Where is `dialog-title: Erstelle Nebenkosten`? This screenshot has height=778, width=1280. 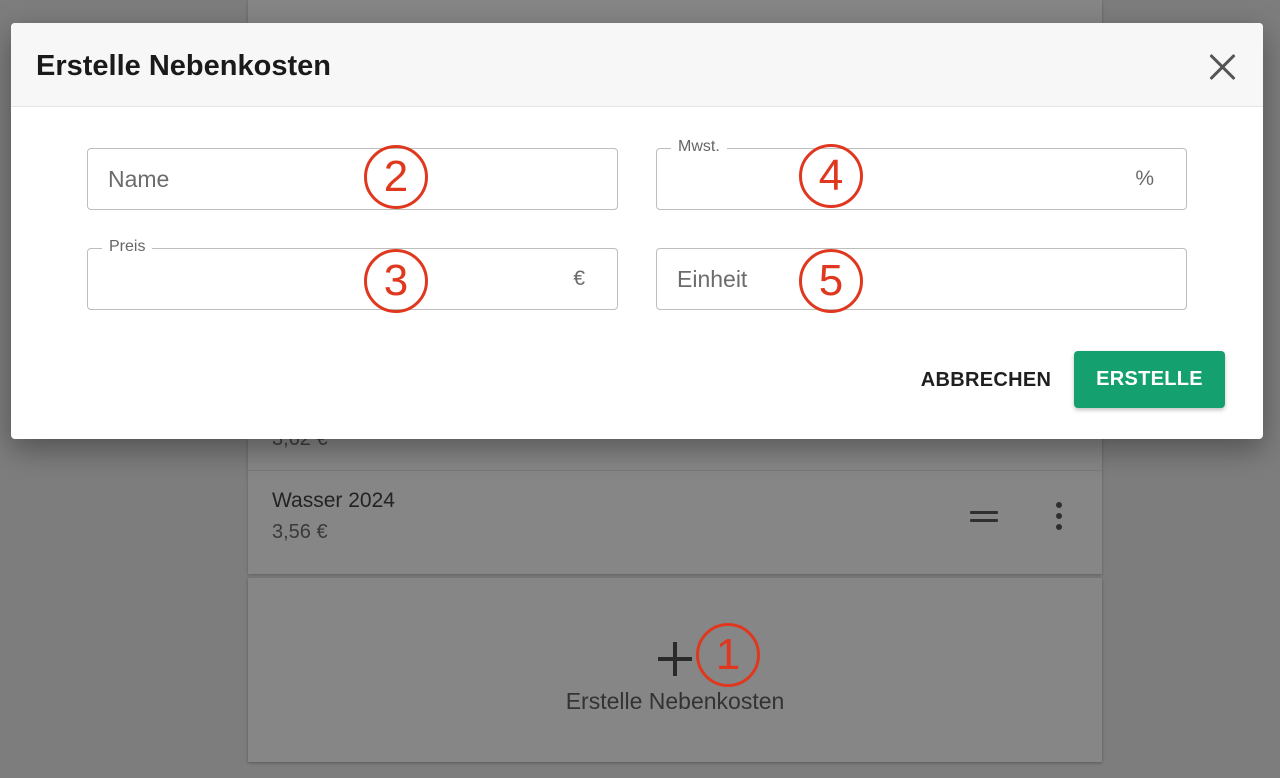
dialog-title: Erstelle Nebenkosten is located at coordinates (183, 66).